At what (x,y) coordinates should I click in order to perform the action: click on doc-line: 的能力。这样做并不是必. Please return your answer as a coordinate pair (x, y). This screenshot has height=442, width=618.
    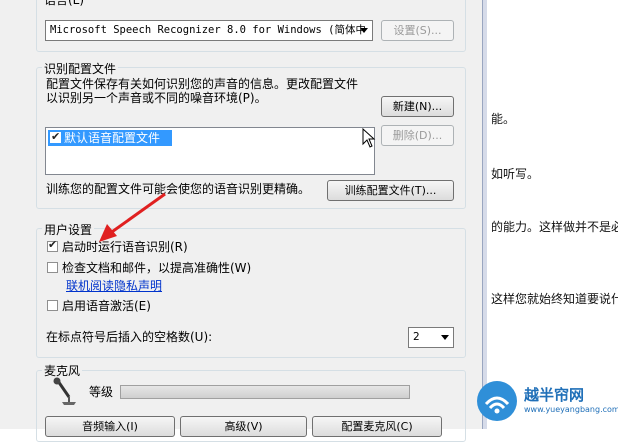
    Looking at the image, I should click on (554, 227).